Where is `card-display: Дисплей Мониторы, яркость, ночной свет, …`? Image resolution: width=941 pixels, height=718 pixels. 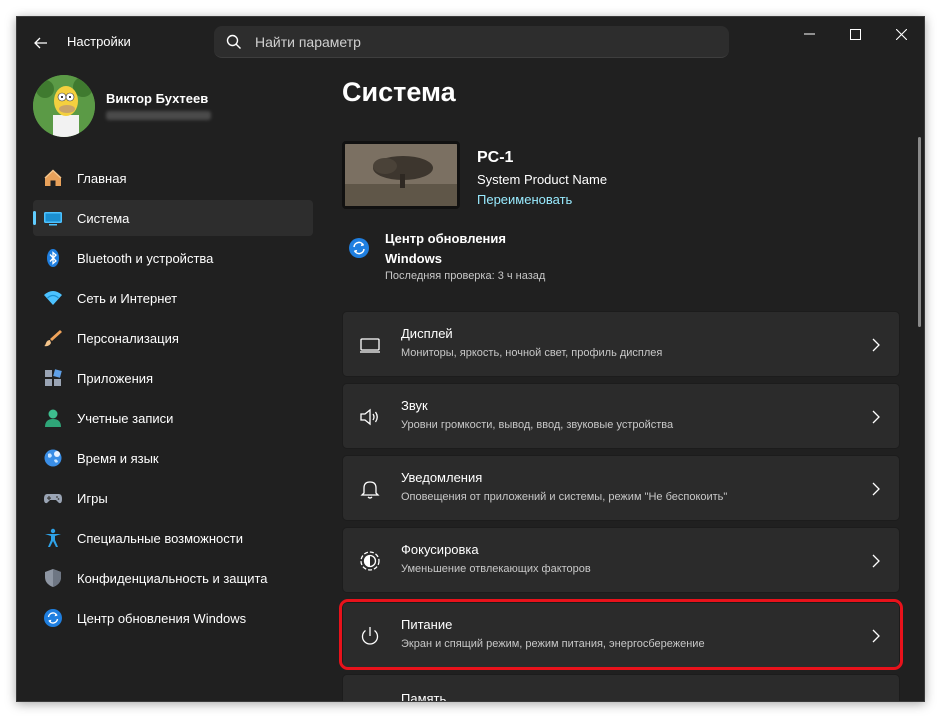 card-display: Дисплей Мониторы, яркость, ночной свет, … is located at coordinates (621, 344).